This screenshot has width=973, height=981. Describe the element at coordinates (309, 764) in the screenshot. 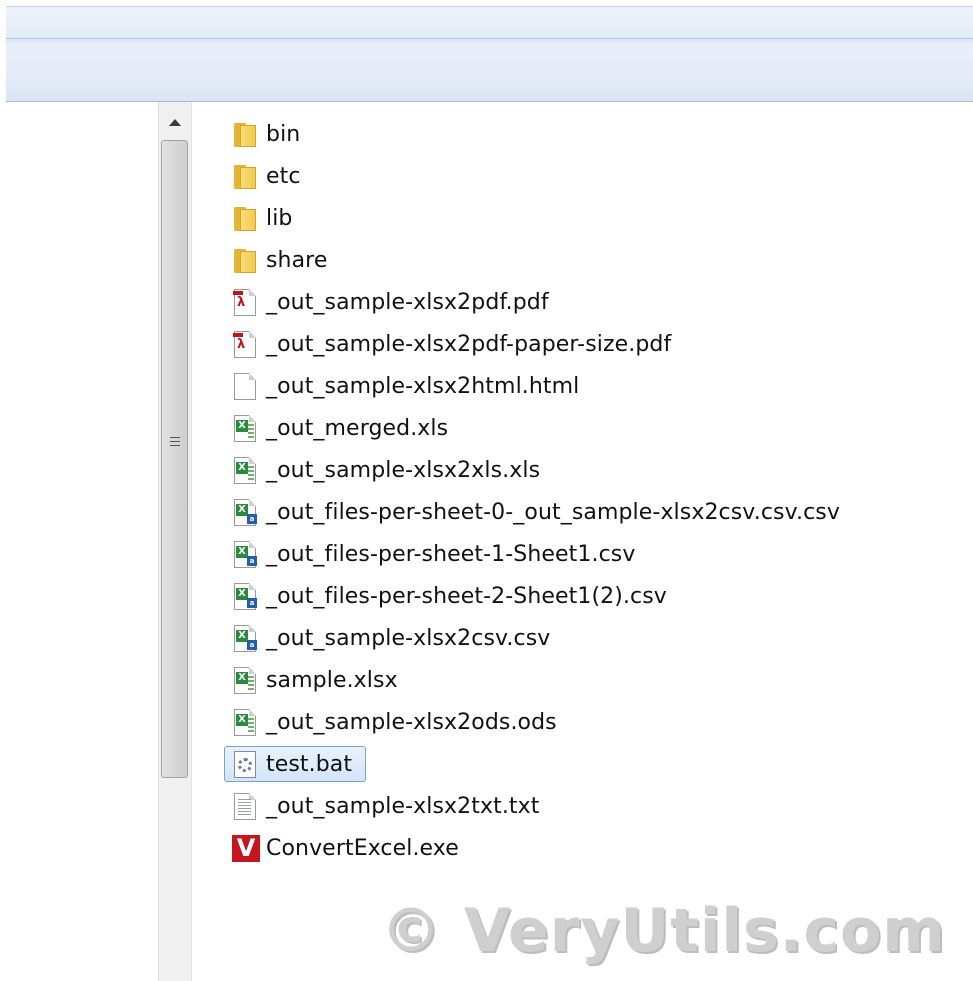

I see `file-name-label: test.bat` at that location.